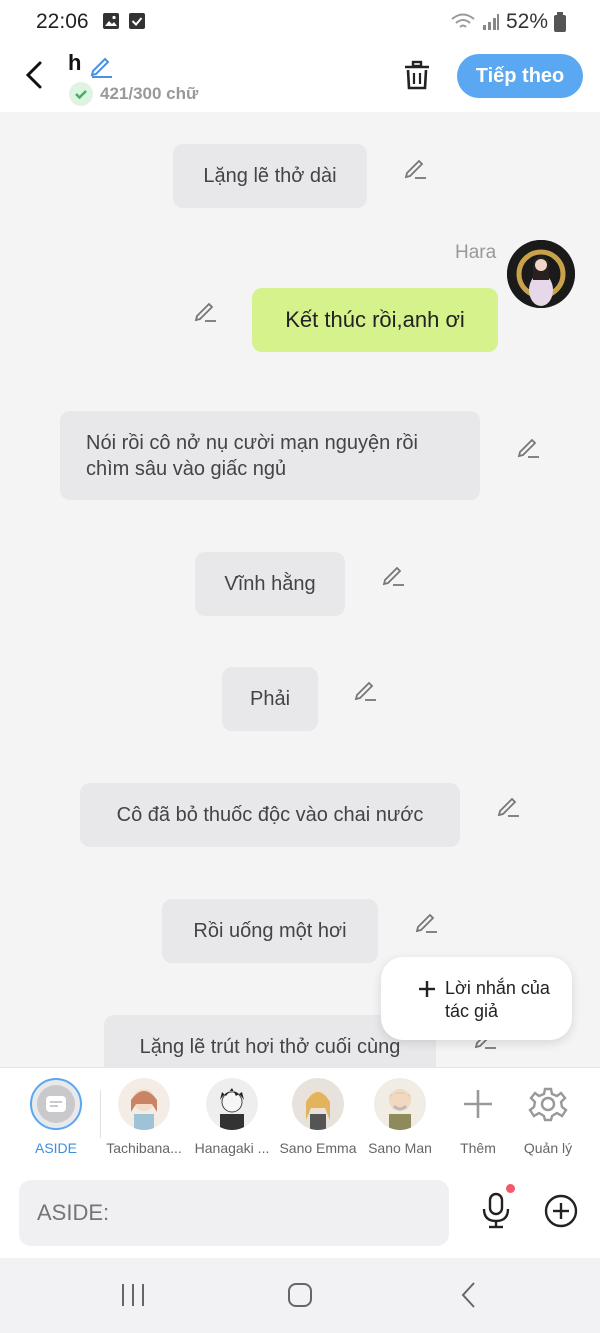 This screenshot has width=600, height=1333. I want to click on character-label: ASIDE, so click(55, 1148).